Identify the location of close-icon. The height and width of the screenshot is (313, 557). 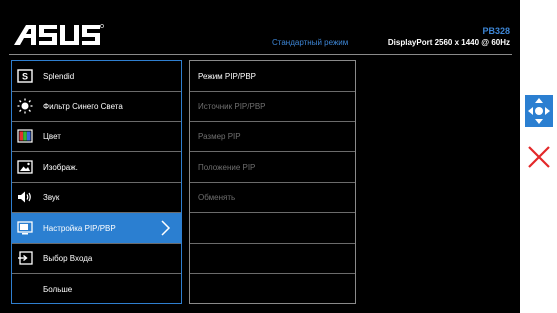
(539, 157).